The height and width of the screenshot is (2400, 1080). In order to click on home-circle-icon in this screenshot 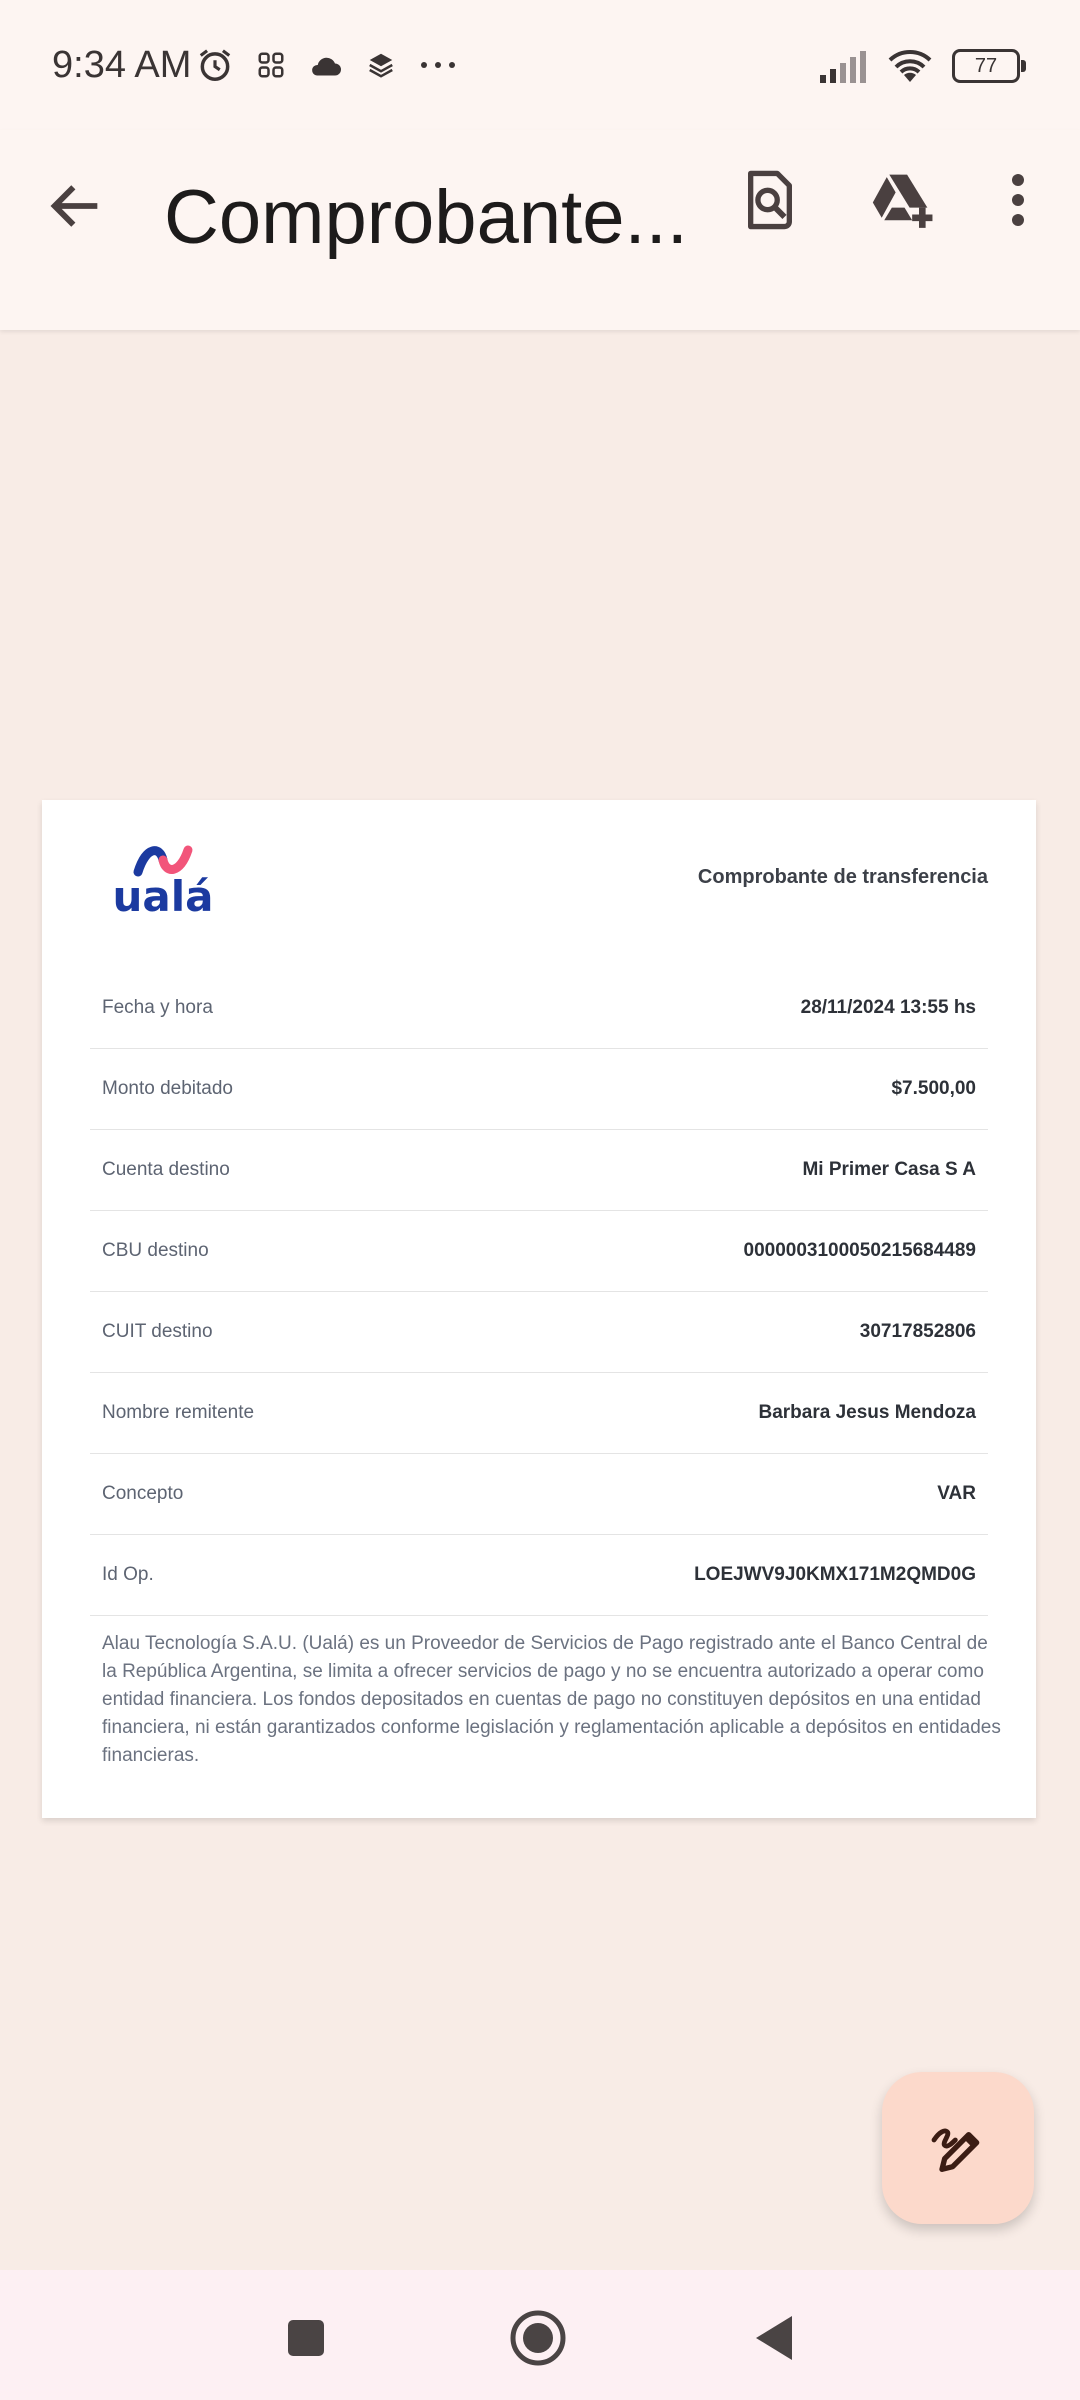, I will do `click(538, 2338)`.